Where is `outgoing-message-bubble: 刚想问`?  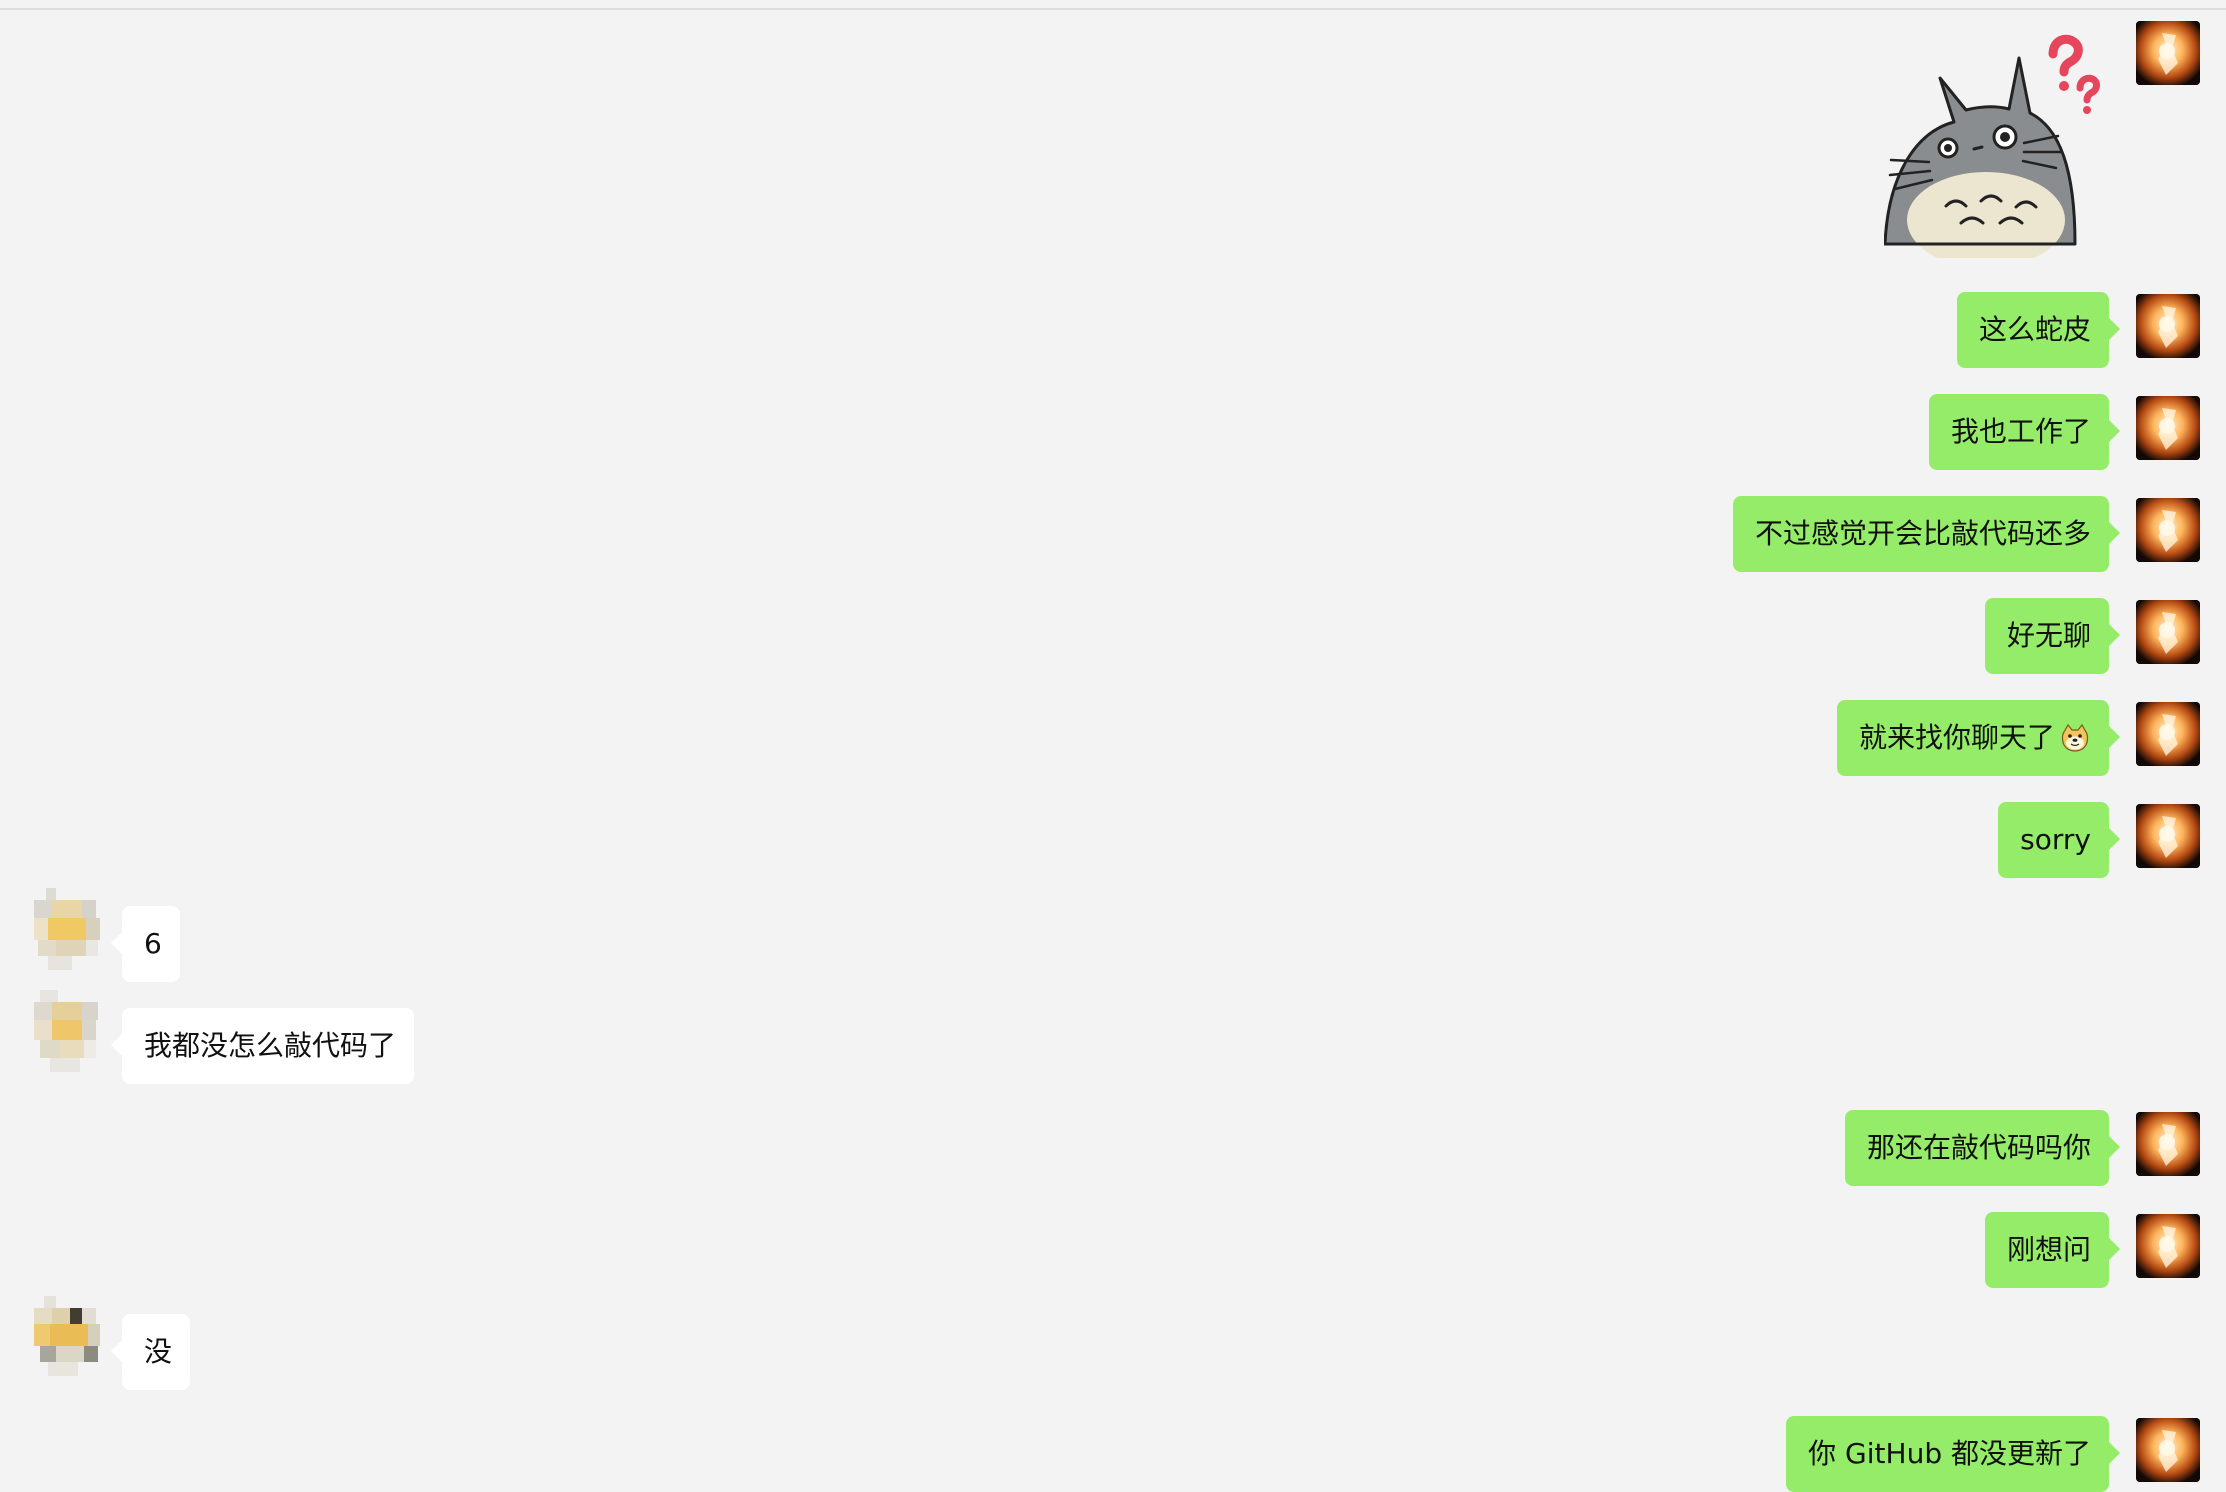 outgoing-message-bubble: 刚想问 is located at coordinates (2052, 1250).